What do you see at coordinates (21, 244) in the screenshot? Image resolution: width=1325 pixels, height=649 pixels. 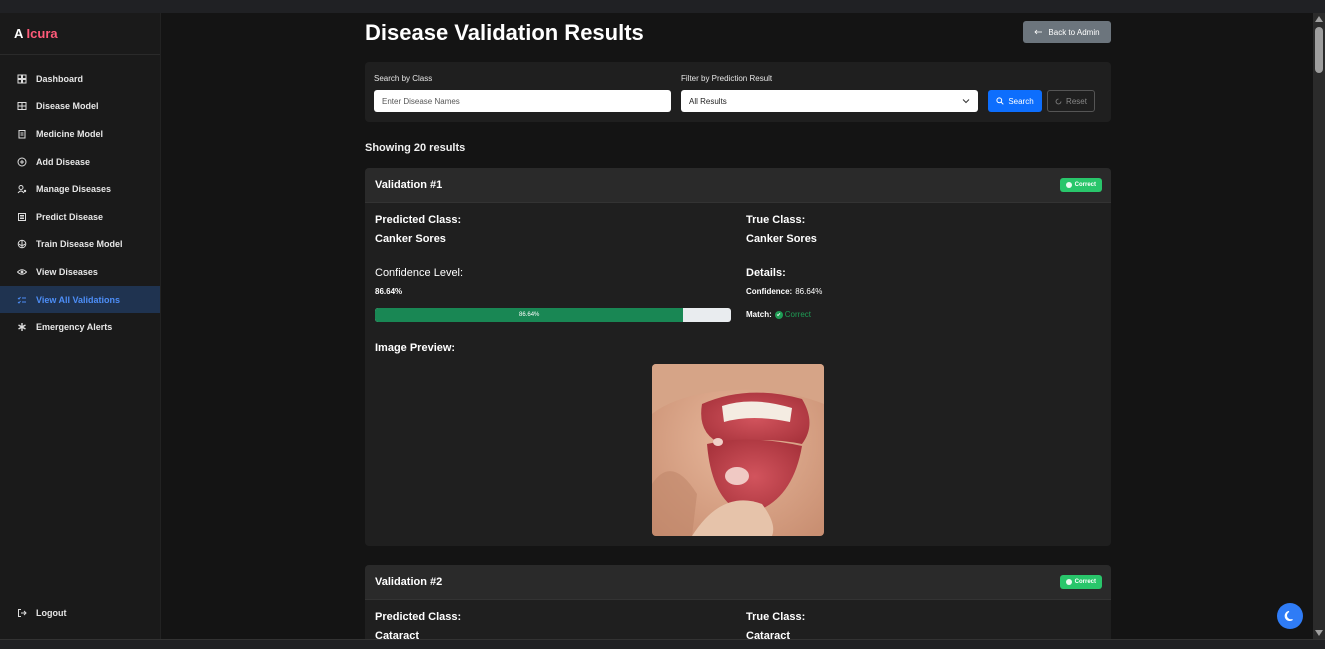 I see `train-icon` at bounding box center [21, 244].